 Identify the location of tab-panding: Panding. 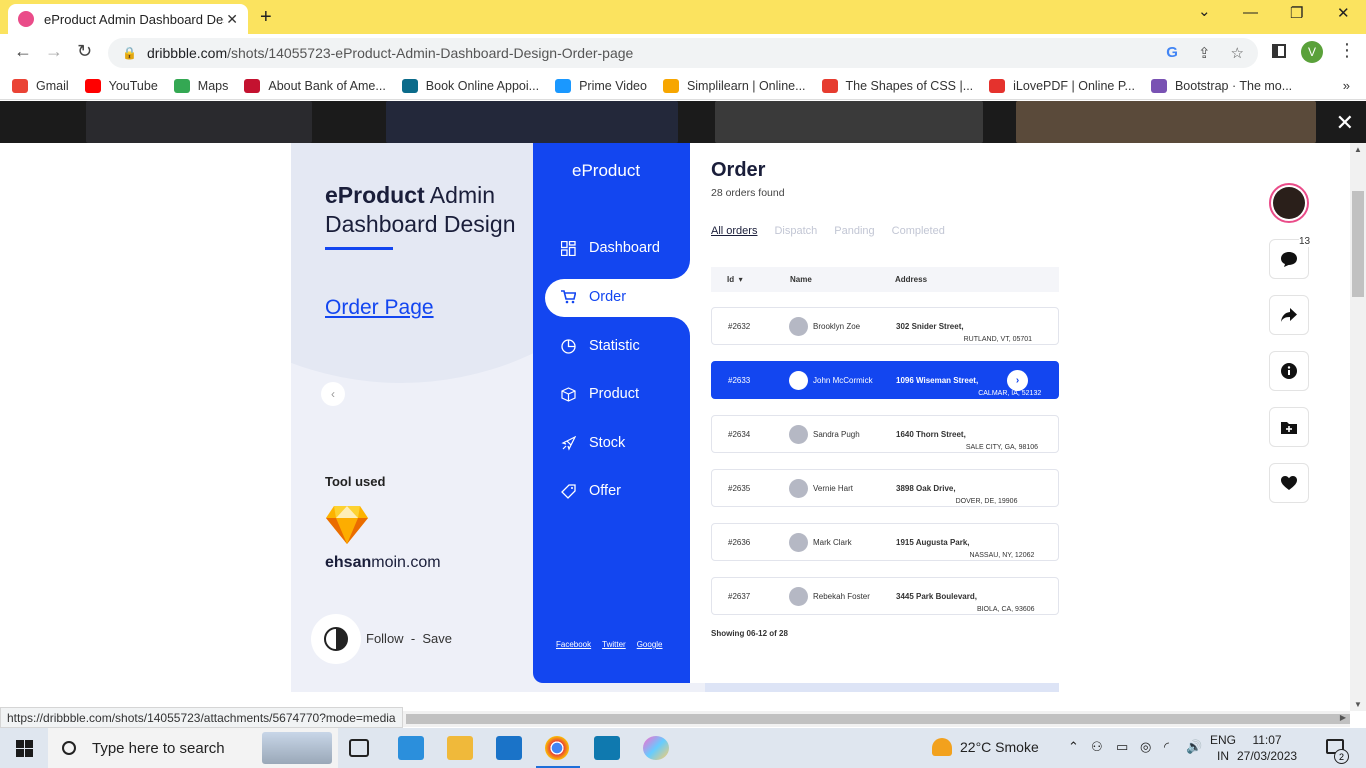
(854, 231).